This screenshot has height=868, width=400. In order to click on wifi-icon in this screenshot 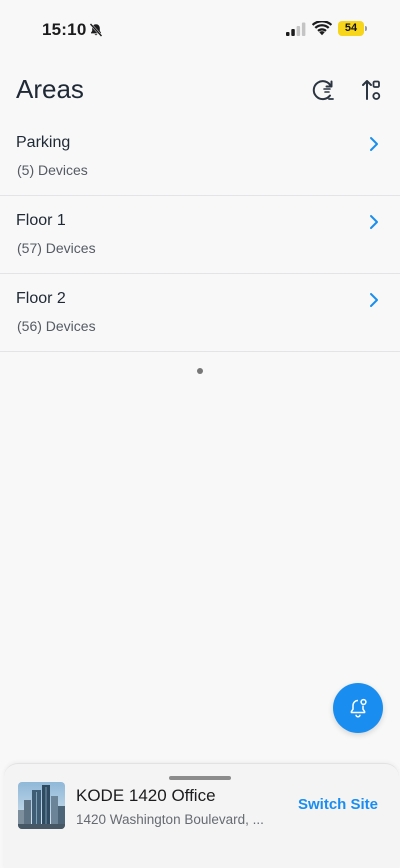, I will do `click(322, 28)`.